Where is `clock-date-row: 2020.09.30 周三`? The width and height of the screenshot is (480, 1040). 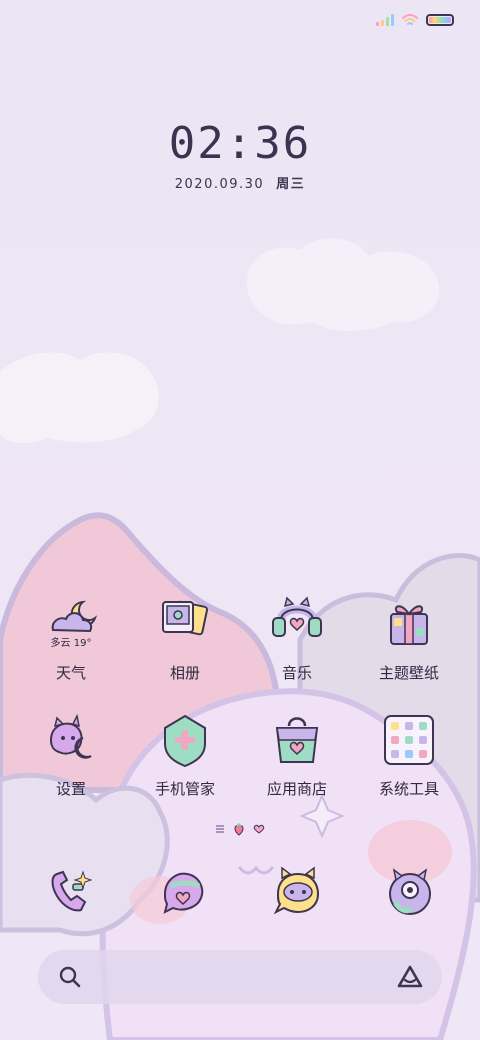 clock-date-row: 2020.09.30 周三 is located at coordinates (240, 182).